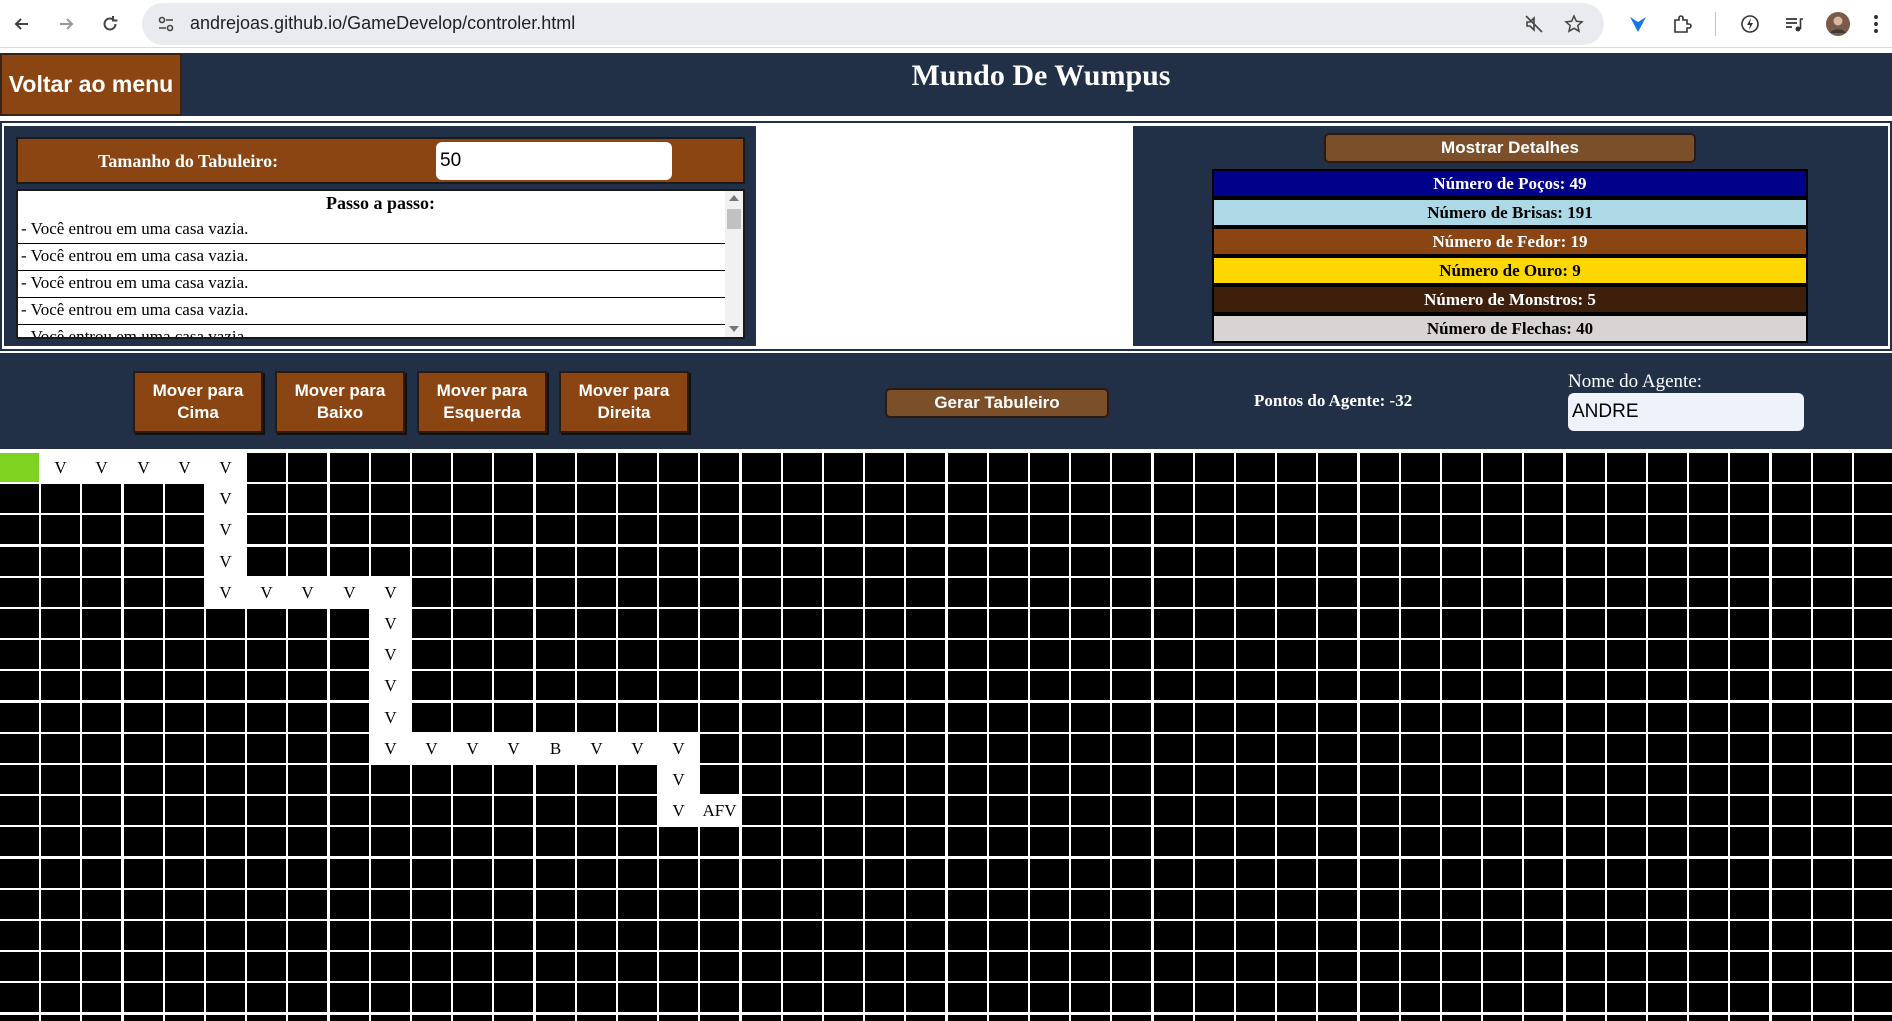 Image resolution: width=1892 pixels, height=1021 pixels. What do you see at coordinates (110, 24) in the screenshot?
I see `reload-icon` at bounding box center [110, 24].